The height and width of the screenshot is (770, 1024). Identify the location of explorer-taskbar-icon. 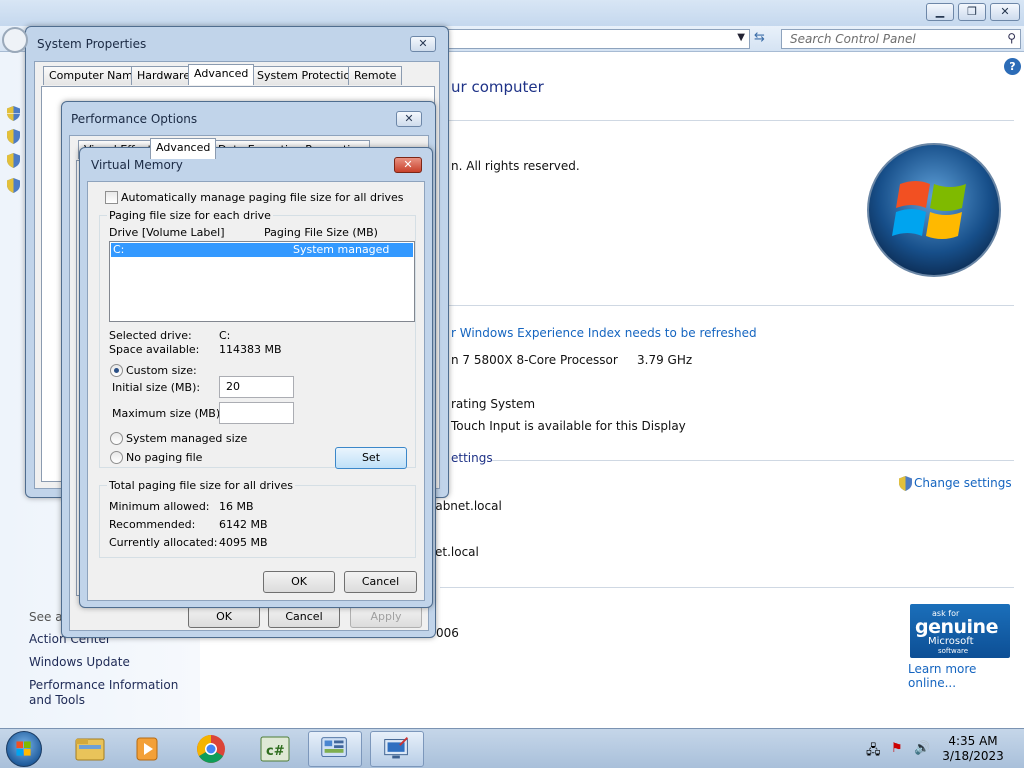
(89, 749).